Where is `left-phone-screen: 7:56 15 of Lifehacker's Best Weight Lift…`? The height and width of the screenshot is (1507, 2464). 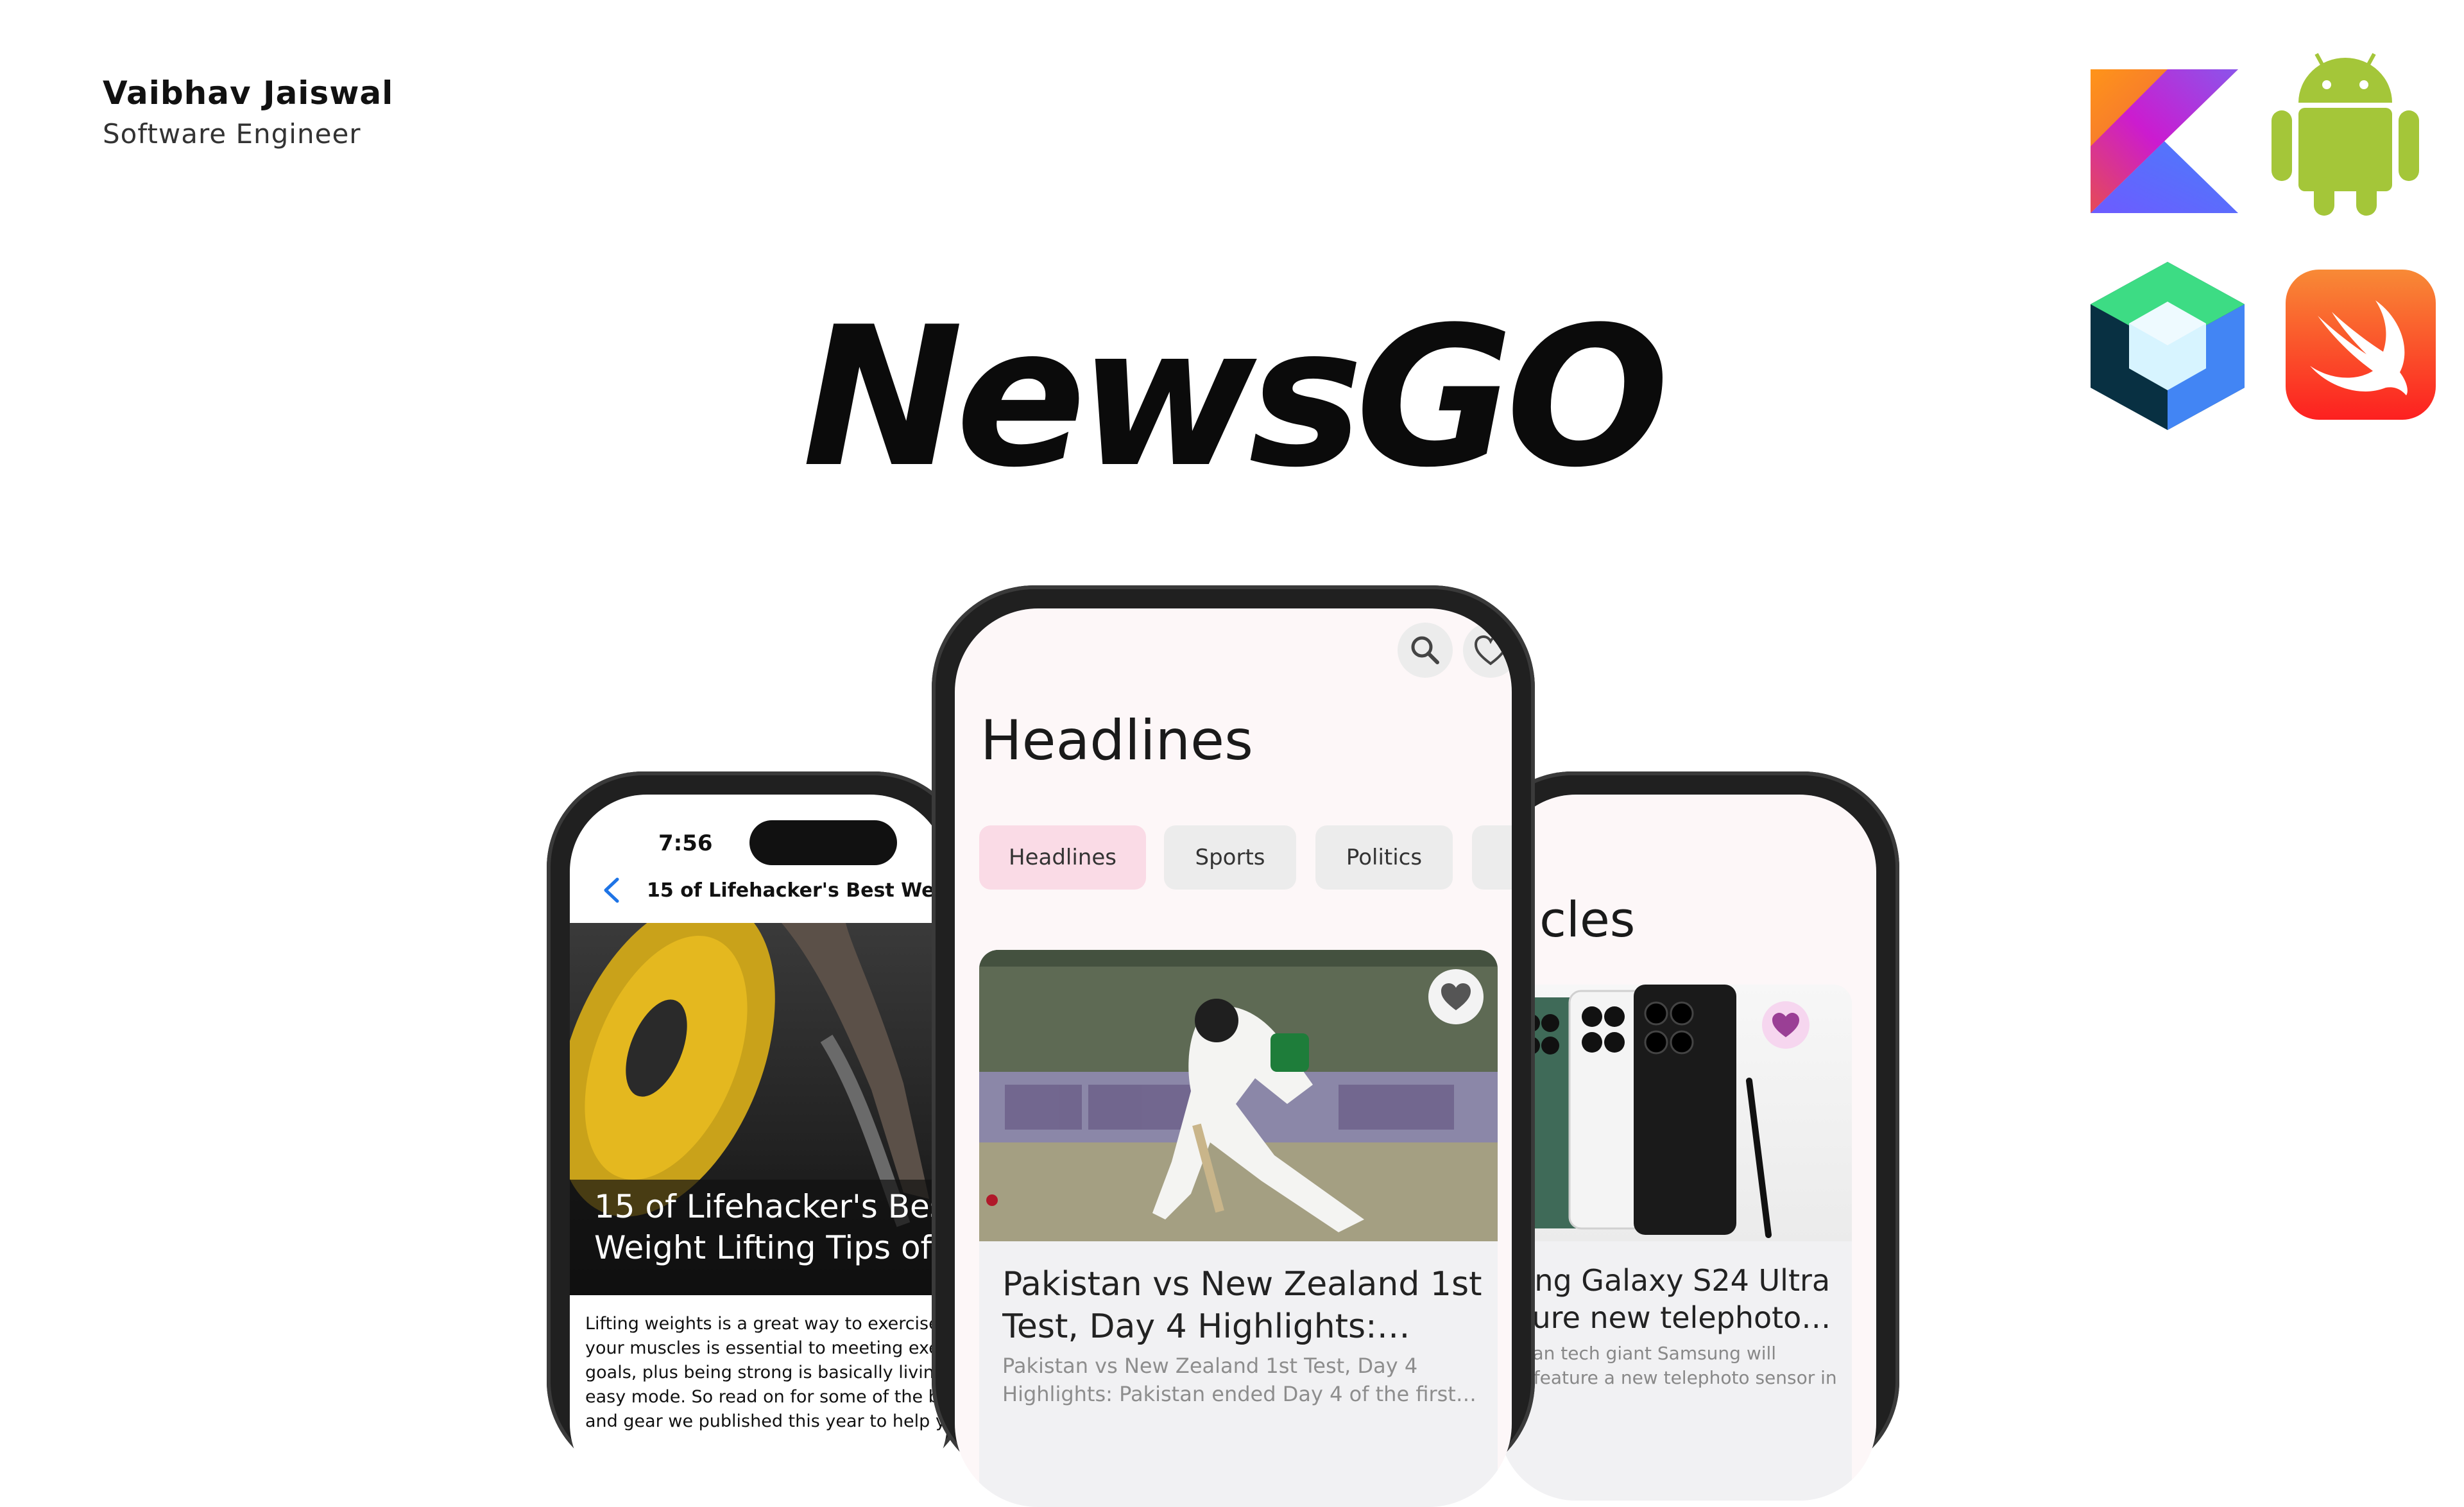
left-phone-screen: 7:56 15 of Lifehacker's Best Weight Lift… is located at coordinates (758, 1148).